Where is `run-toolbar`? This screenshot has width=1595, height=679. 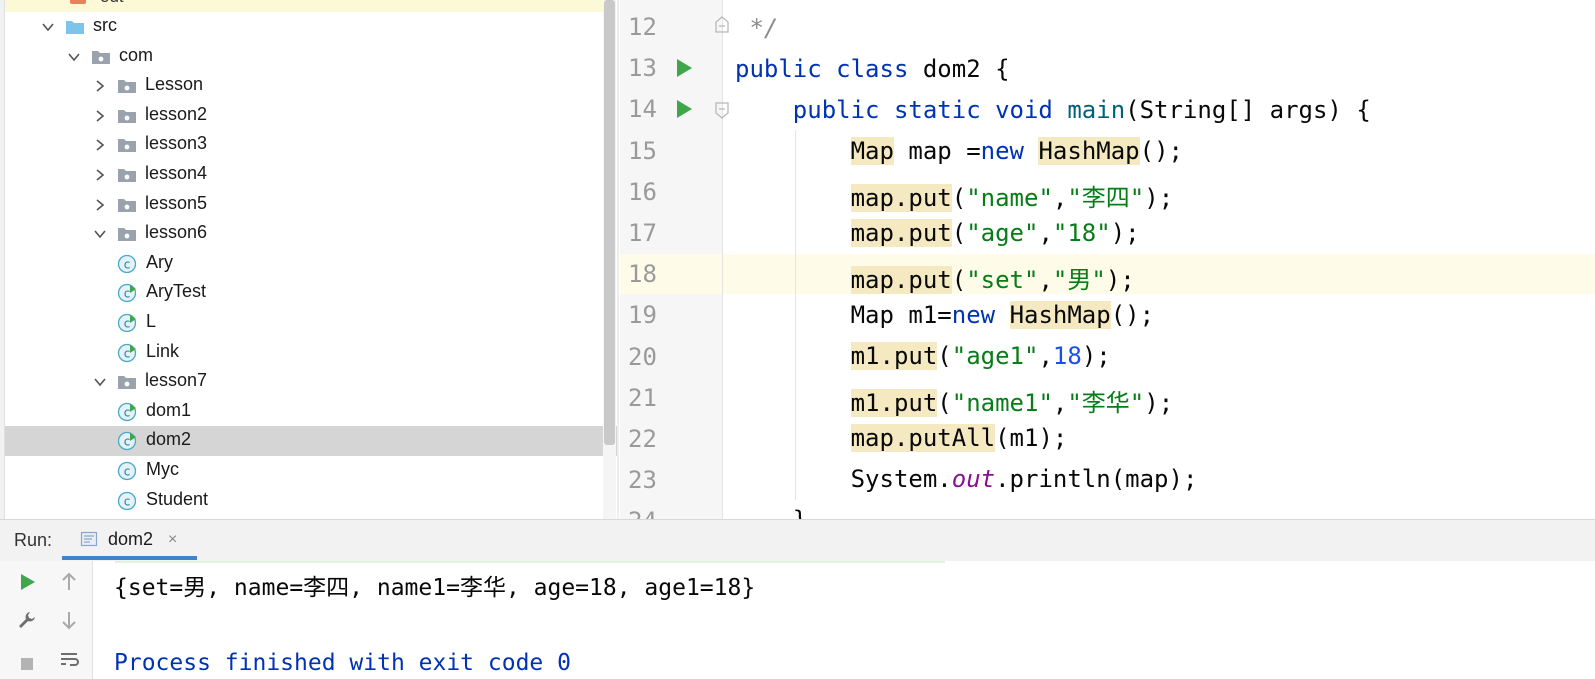
run-toolbar is located at coordinates (46, 620).